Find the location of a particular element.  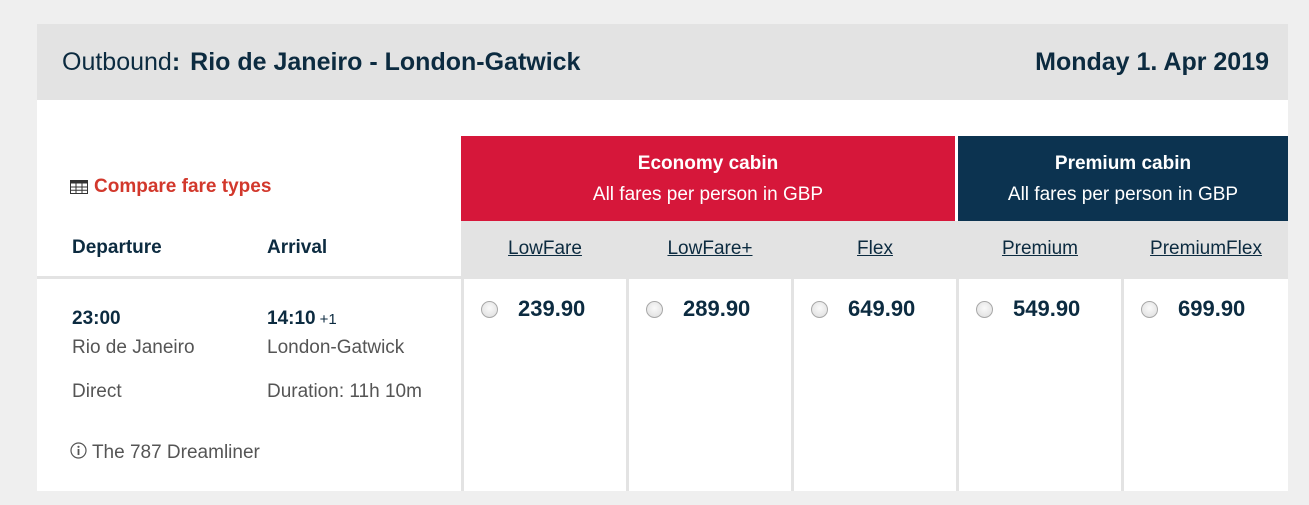

compare-fare-types-label: Compare fare types is located at coordinates (183, 186).